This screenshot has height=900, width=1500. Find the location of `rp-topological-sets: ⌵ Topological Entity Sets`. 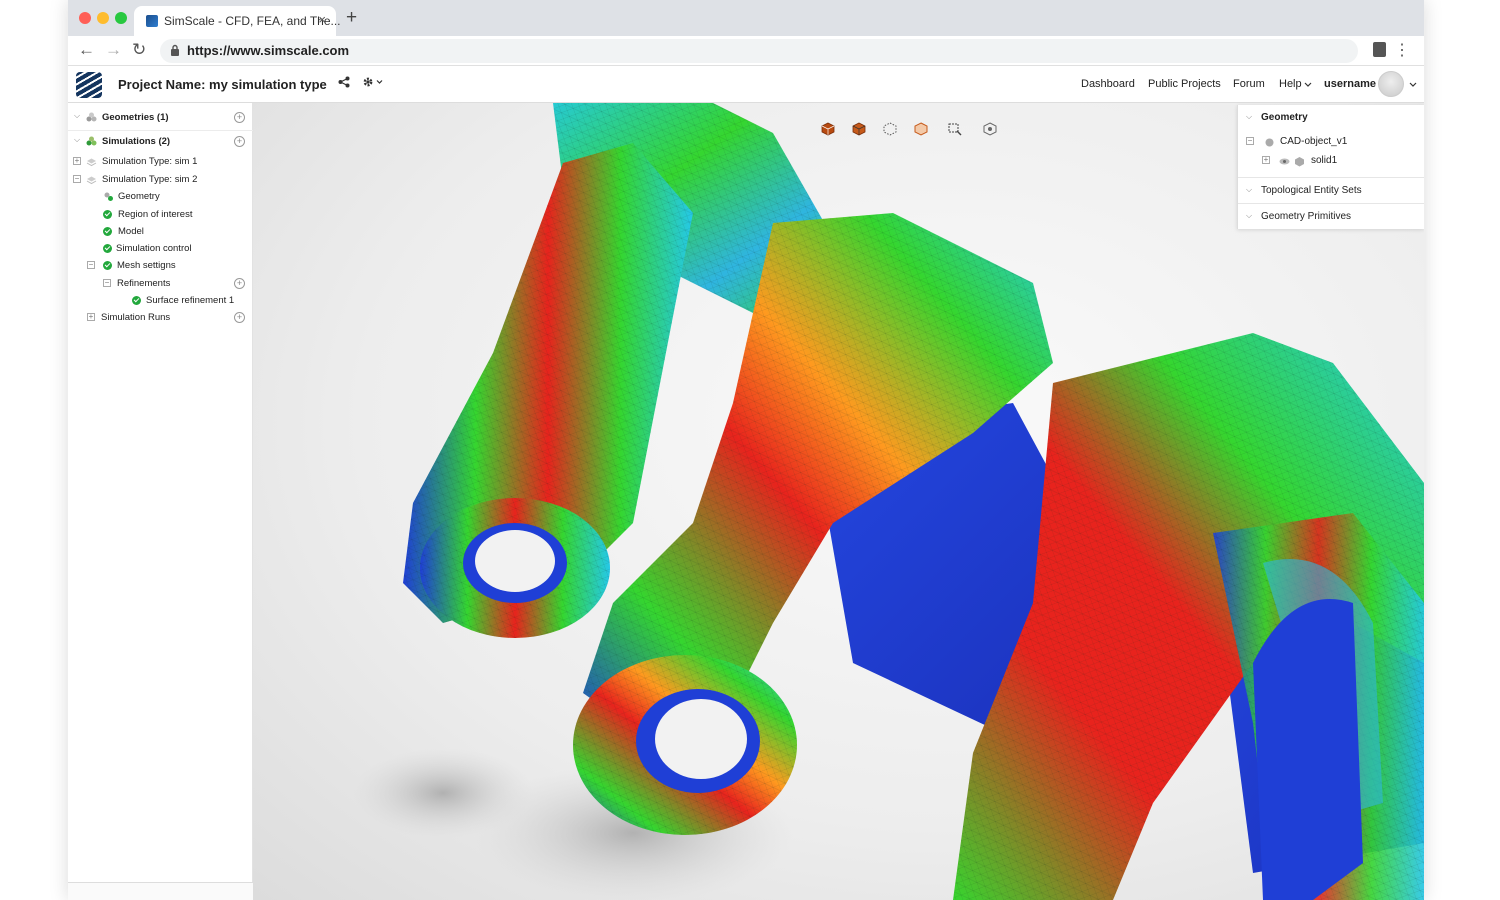

rp-topological-sets: ⌵ Topological Entity Sets is located at coordinates (1331, 190).